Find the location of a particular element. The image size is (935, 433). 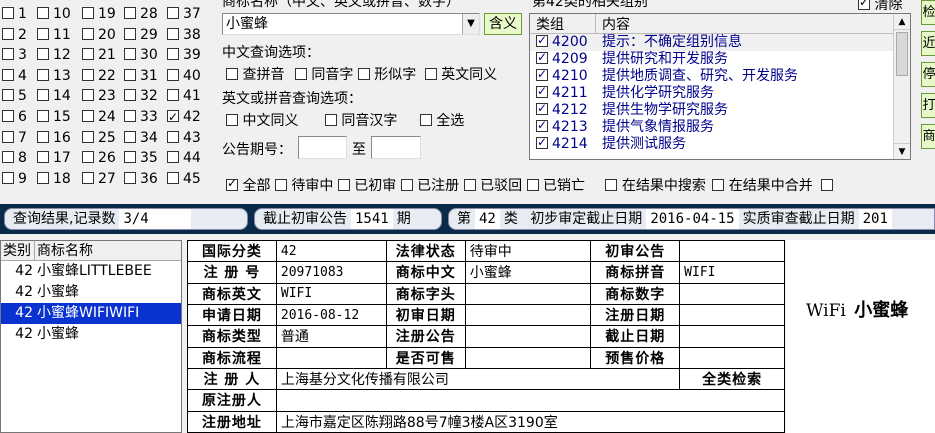

filter-pending: 待审中 is located at coordinates (303, 186).